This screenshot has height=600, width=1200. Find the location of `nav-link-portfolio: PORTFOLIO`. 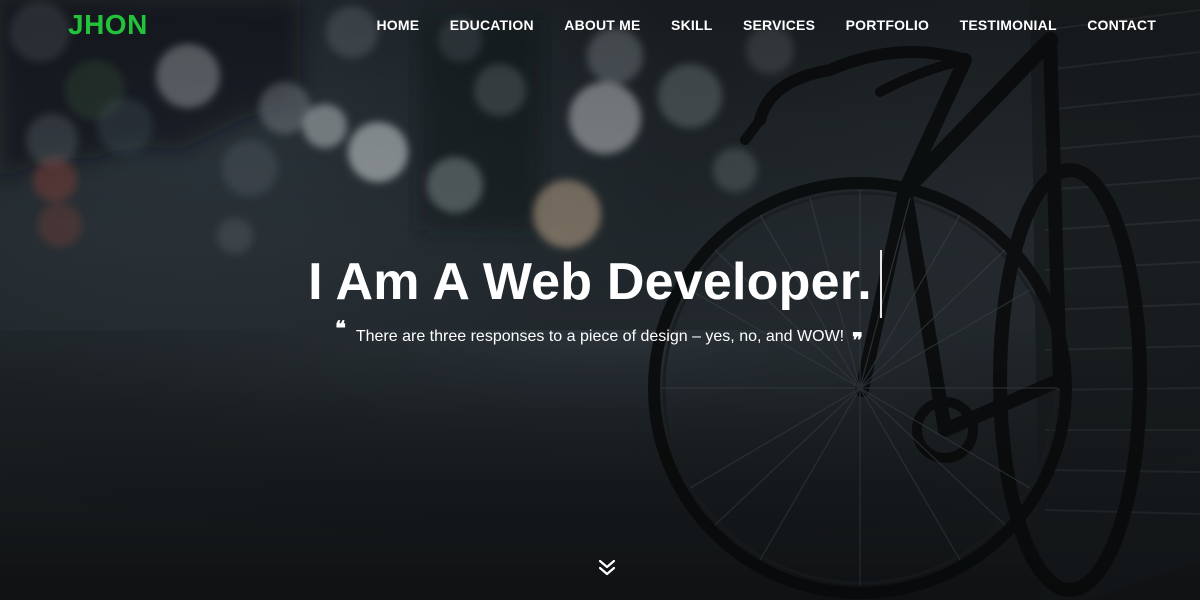

nav-link-portfolio: PORTFOLIO is located at coordinates (887, 25).